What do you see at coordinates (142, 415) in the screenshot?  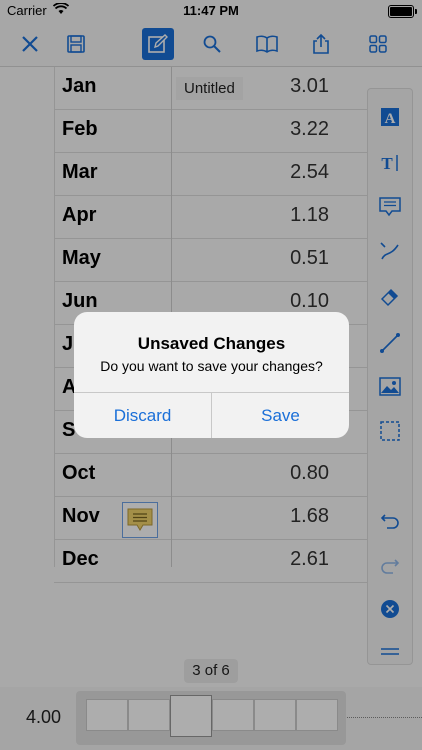 I see `discard-button: Discard` at bounding box center [142, 415].